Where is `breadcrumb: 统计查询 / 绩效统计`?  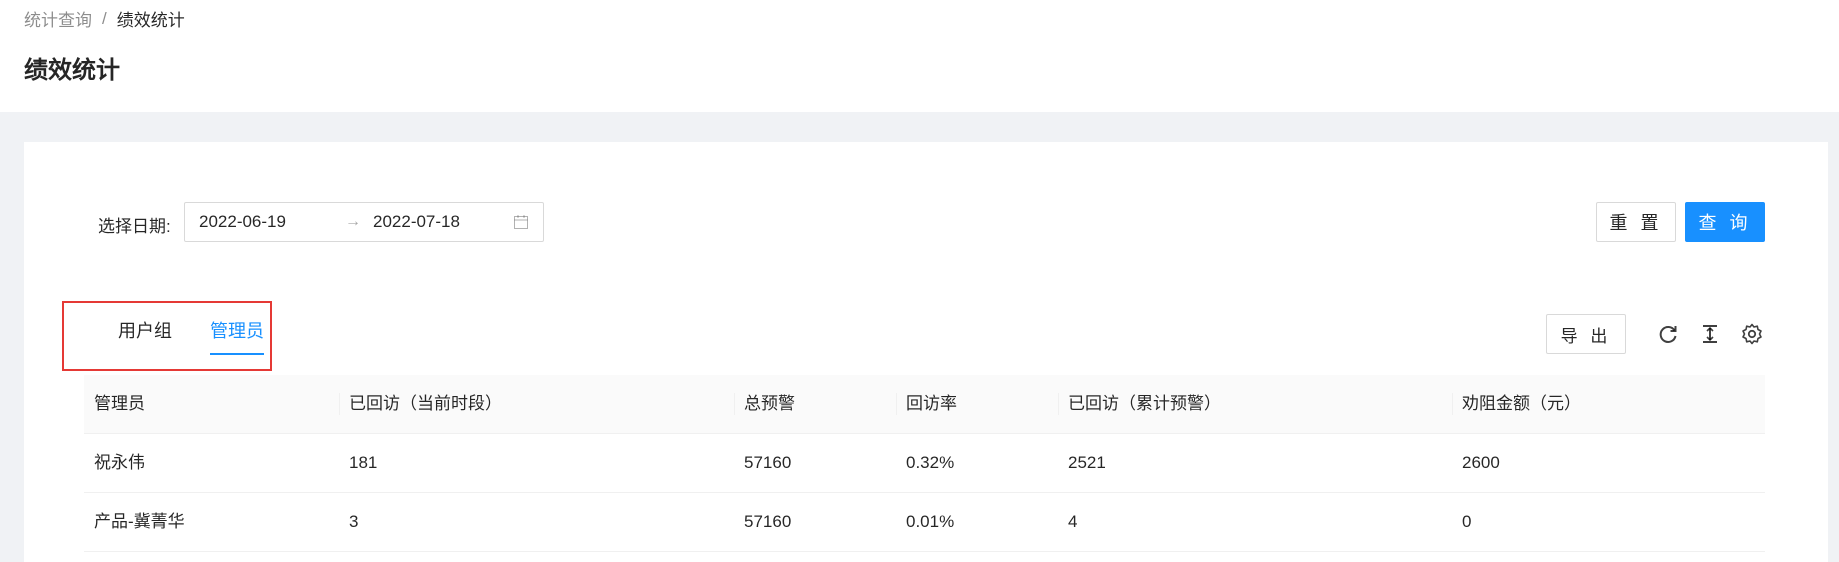
breadcrumb: 统计查询 / 绩效统计 is located at coordinates (104, 18).